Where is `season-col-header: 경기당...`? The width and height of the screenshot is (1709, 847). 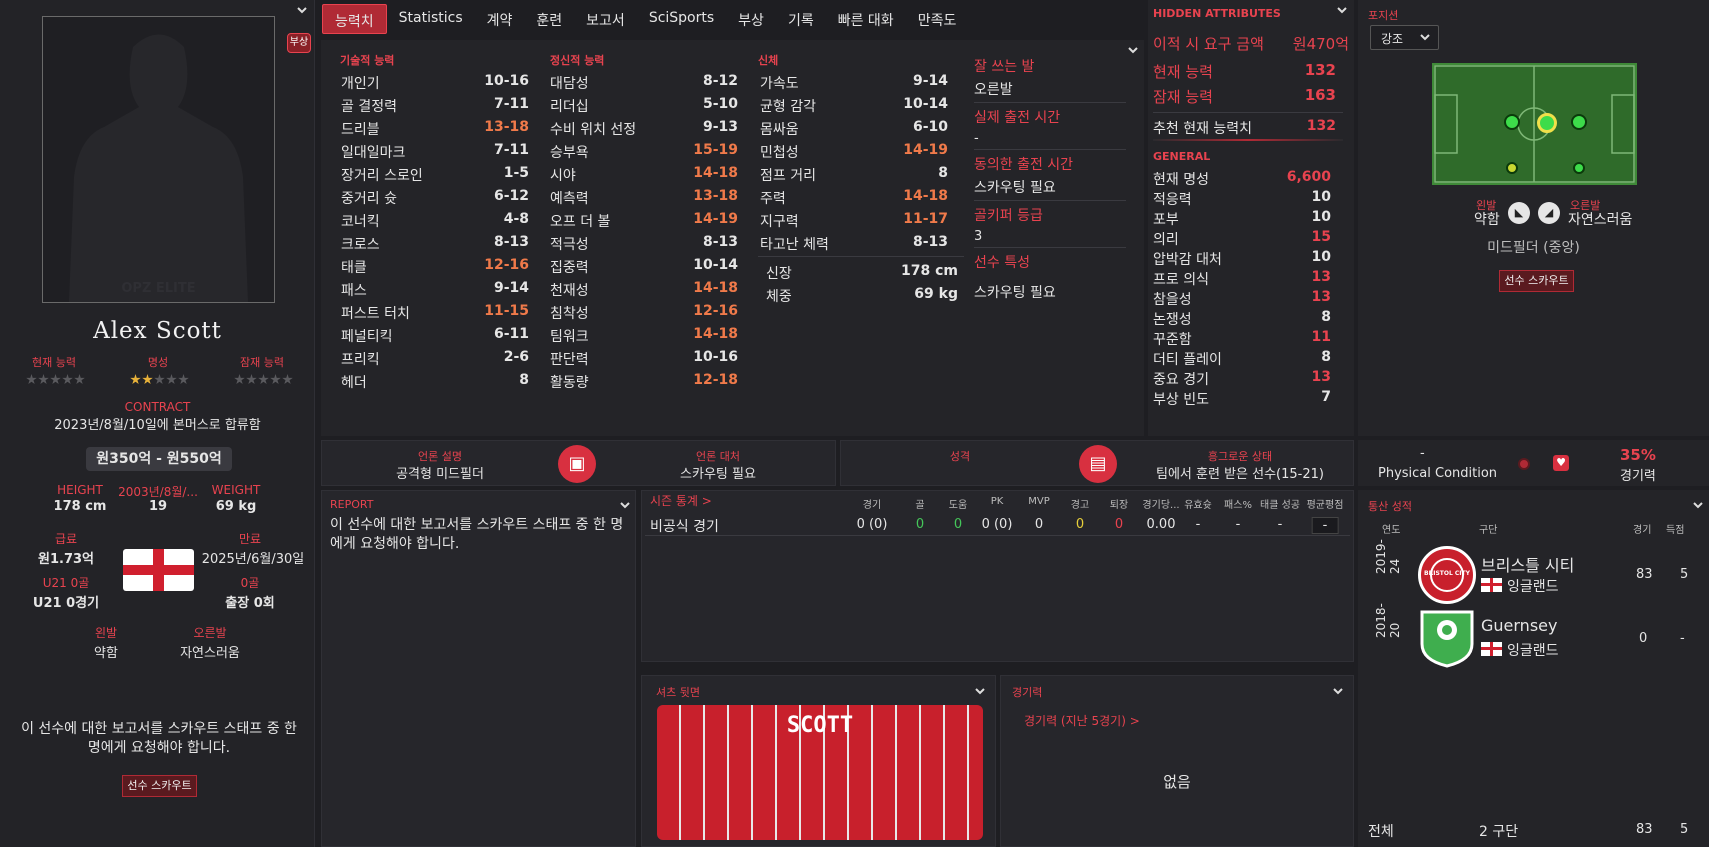 season-col-header: 경기당... is located at coordinates (1160, 503).